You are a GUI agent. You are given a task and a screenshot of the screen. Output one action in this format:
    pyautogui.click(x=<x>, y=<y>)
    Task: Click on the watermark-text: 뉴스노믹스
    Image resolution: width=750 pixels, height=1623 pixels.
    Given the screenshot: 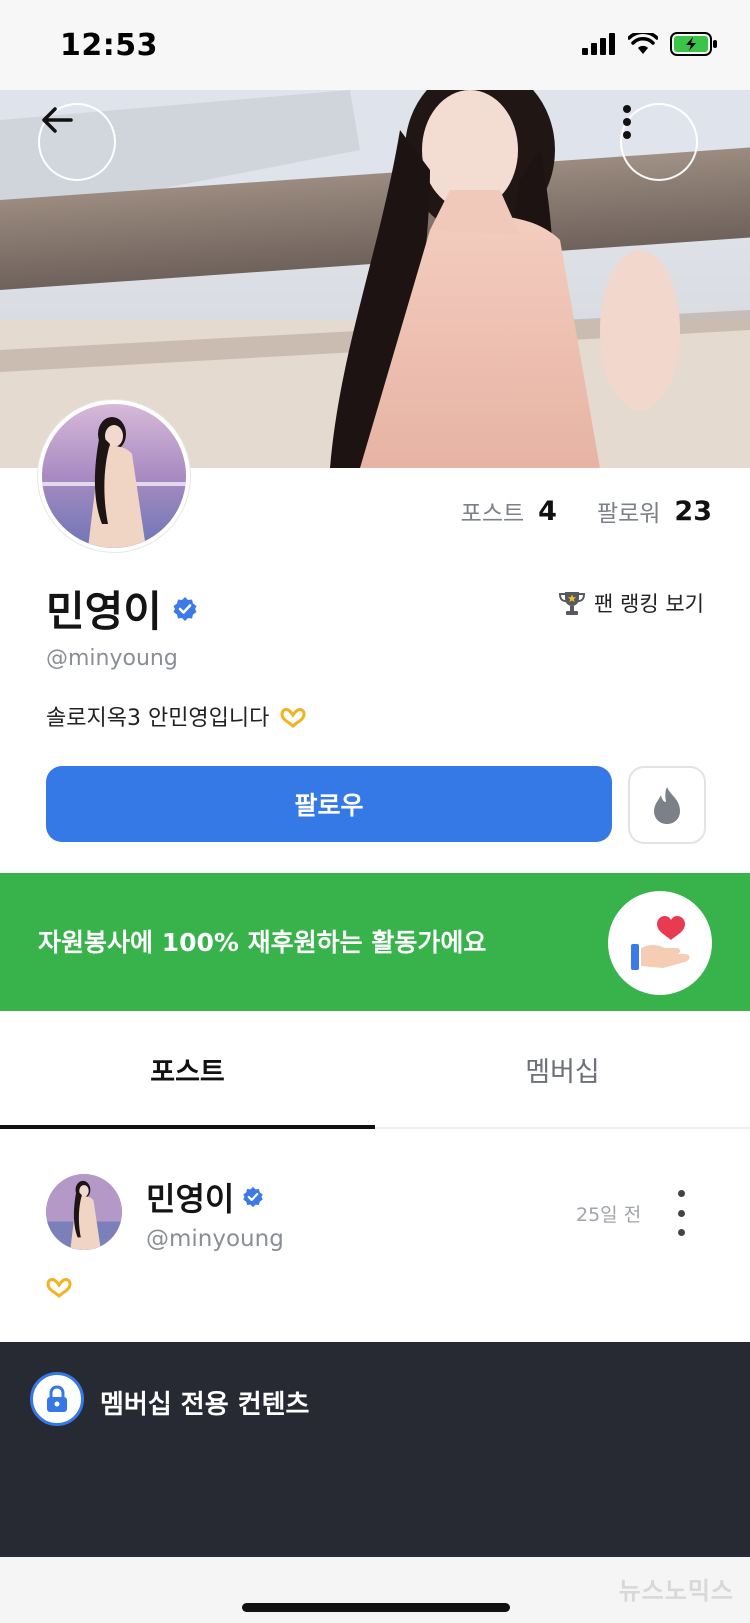 What is the action you would take?
    pyautogui.click(x=676, y=1591)
    